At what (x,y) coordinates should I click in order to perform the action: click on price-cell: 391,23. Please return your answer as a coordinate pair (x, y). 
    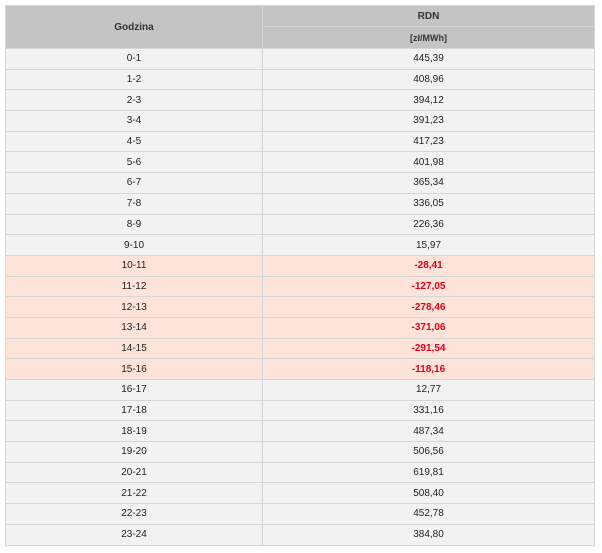
    Looking at the image, I should click on (428, 121).